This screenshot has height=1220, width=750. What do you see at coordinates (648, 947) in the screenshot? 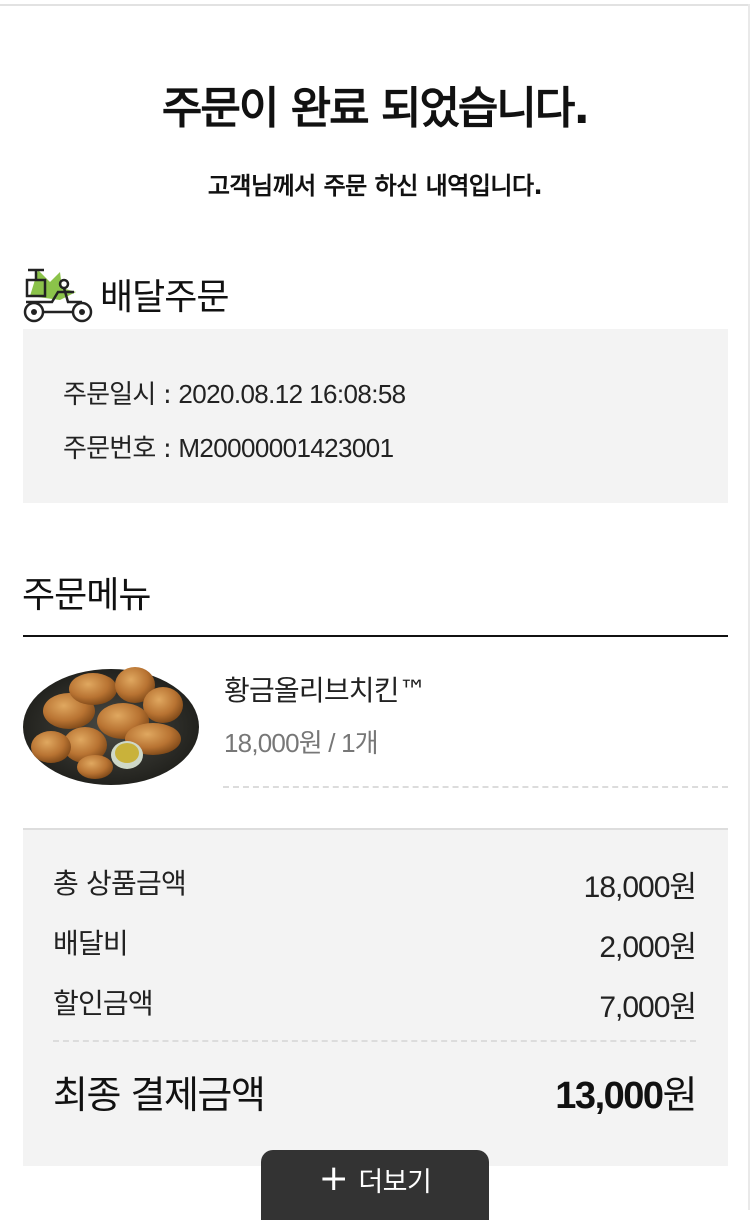
I see `summary-amount: 2,000원` at bounding box center [648, 947].